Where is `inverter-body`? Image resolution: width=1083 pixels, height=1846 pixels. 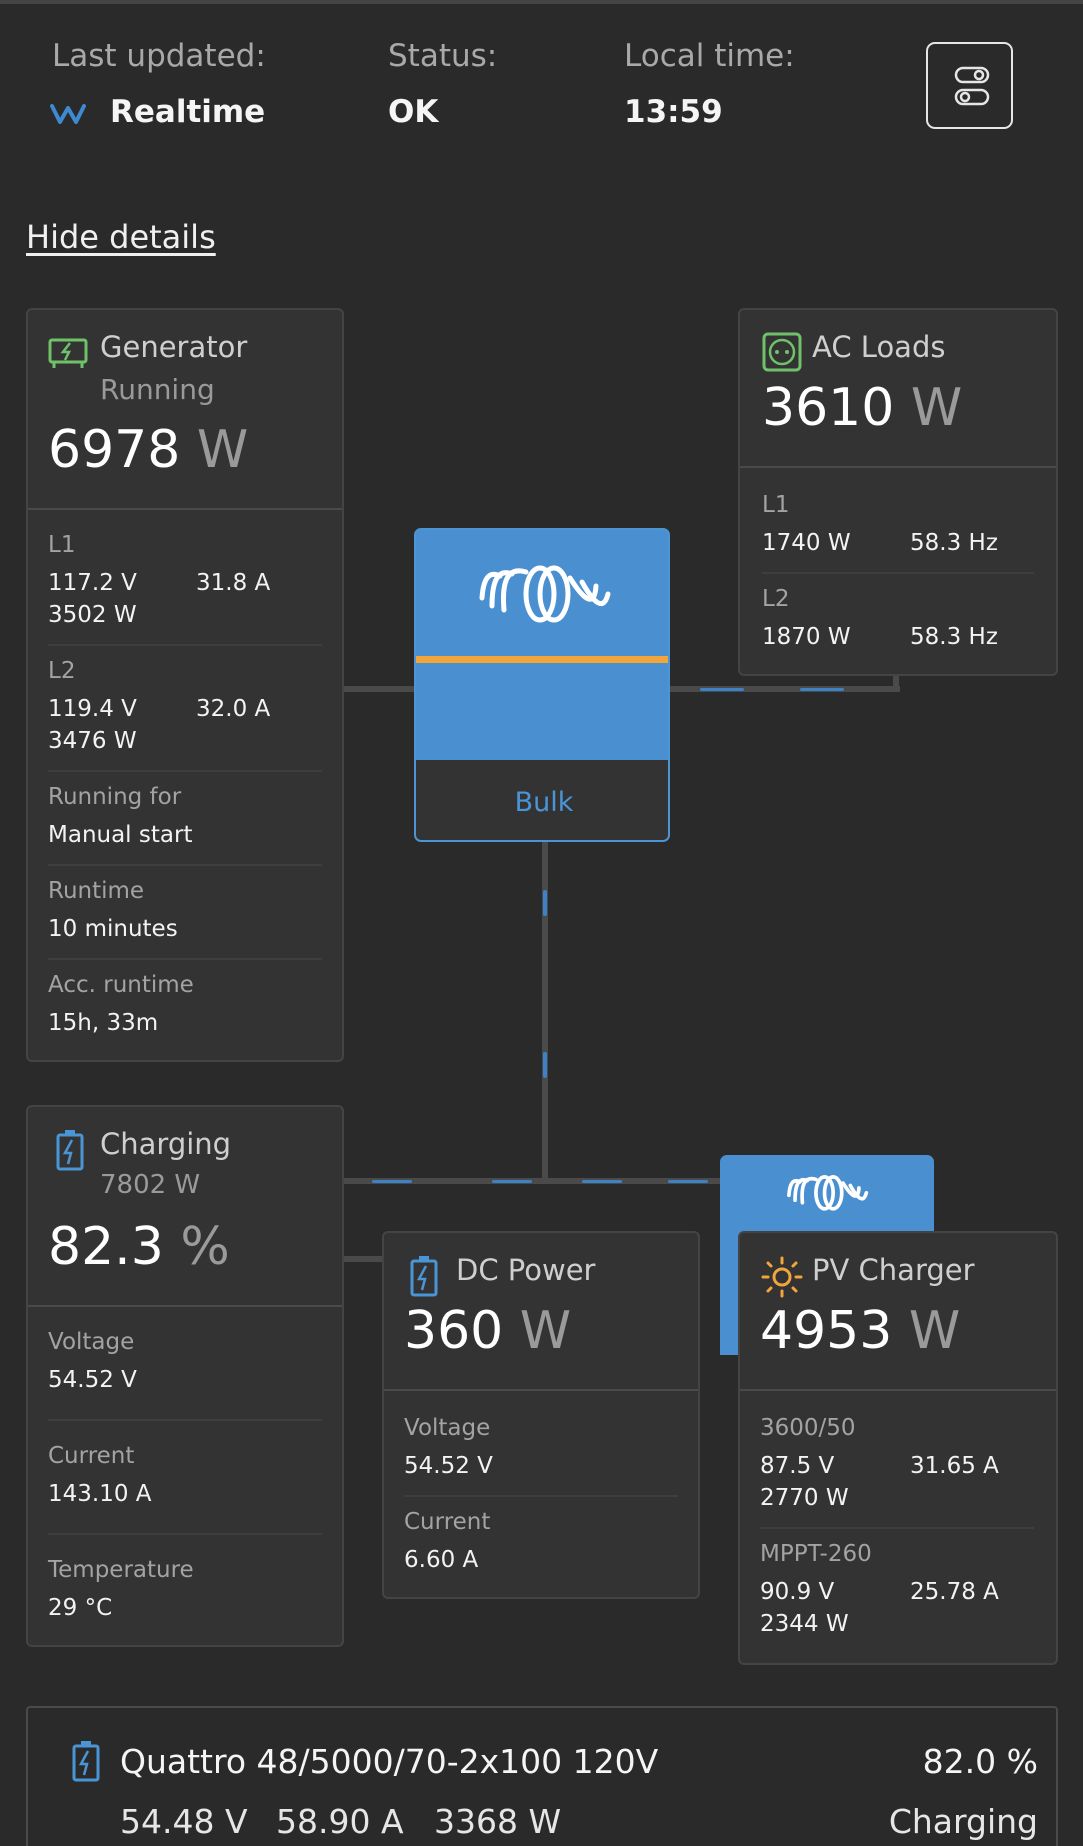 inverter-body is located at coordinates (542, 711).